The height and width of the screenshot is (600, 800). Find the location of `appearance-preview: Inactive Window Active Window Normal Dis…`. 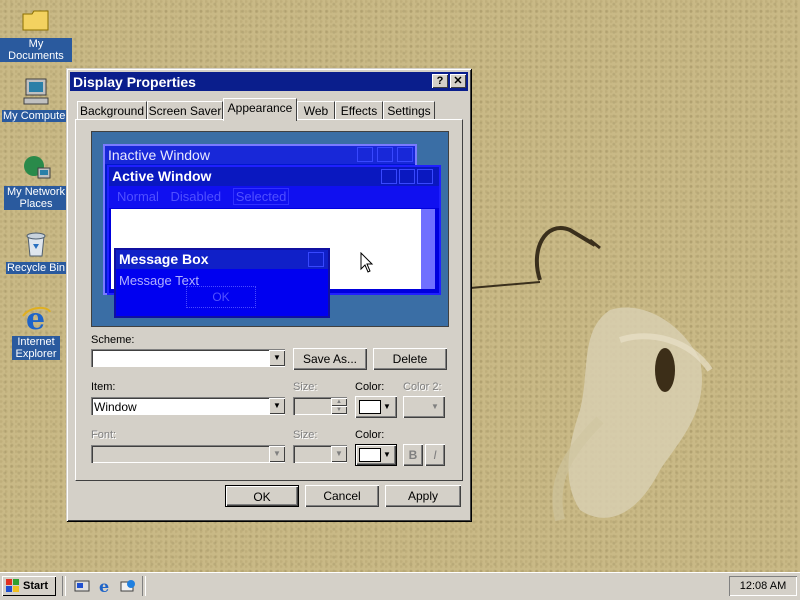

appearance-preview: Inactive Window Active Window Normal Dis… is located at coordinates (270, 229).